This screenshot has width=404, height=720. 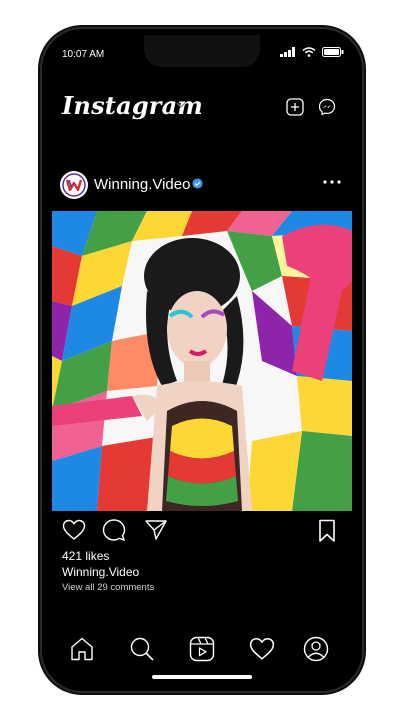 What do you see at coordinates (85, 556) in the screenshot?
I see `likes-count: 421 likes` at bounding box center [85, 556].